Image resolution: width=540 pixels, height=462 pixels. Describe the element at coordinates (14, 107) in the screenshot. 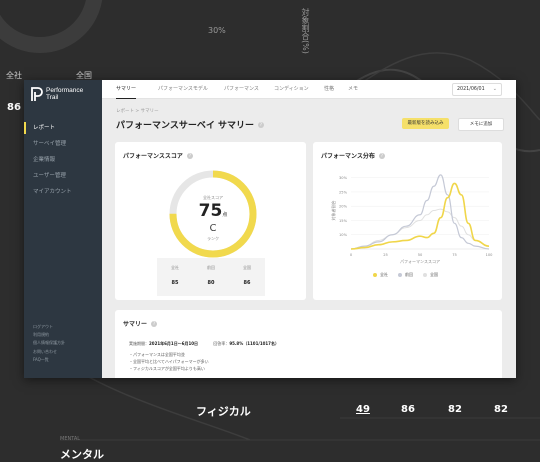

I see `bg-left-value: 86` at that location.